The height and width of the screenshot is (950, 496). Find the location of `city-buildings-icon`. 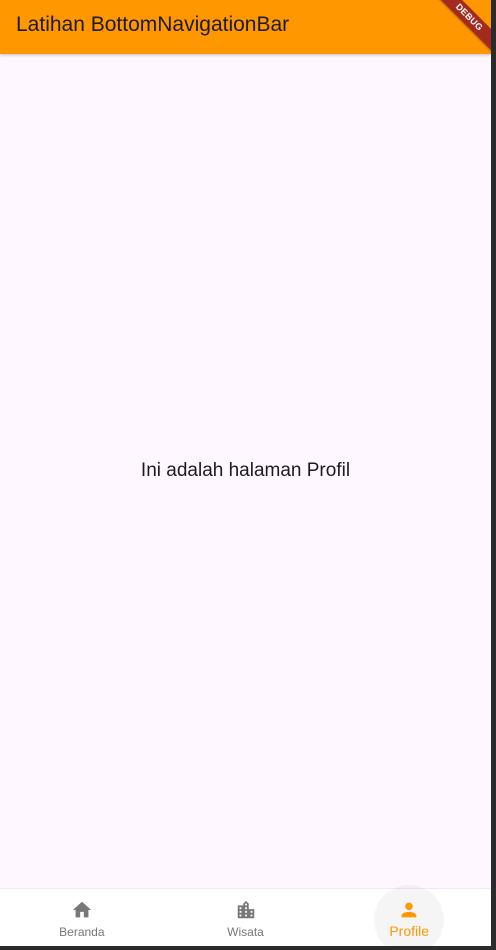

city-buildings-icon is located at coordinates (245, 909).